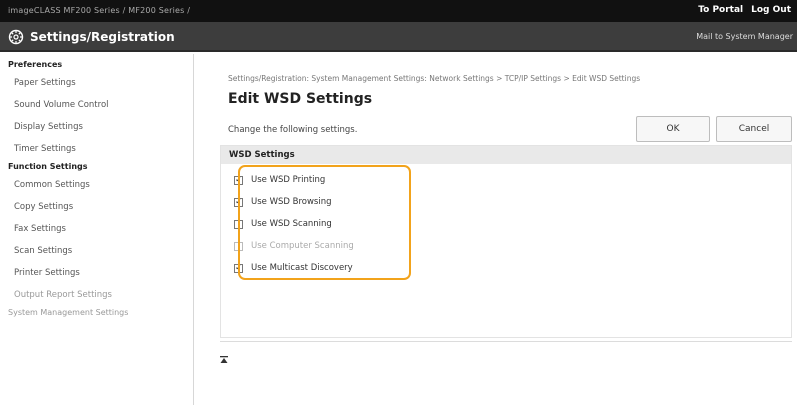 This screenshot has width=797, height=405. Describe the element at coordinates (291, 224) in the screenshot. I see `option-label: Use WSD Scanning` at that location.